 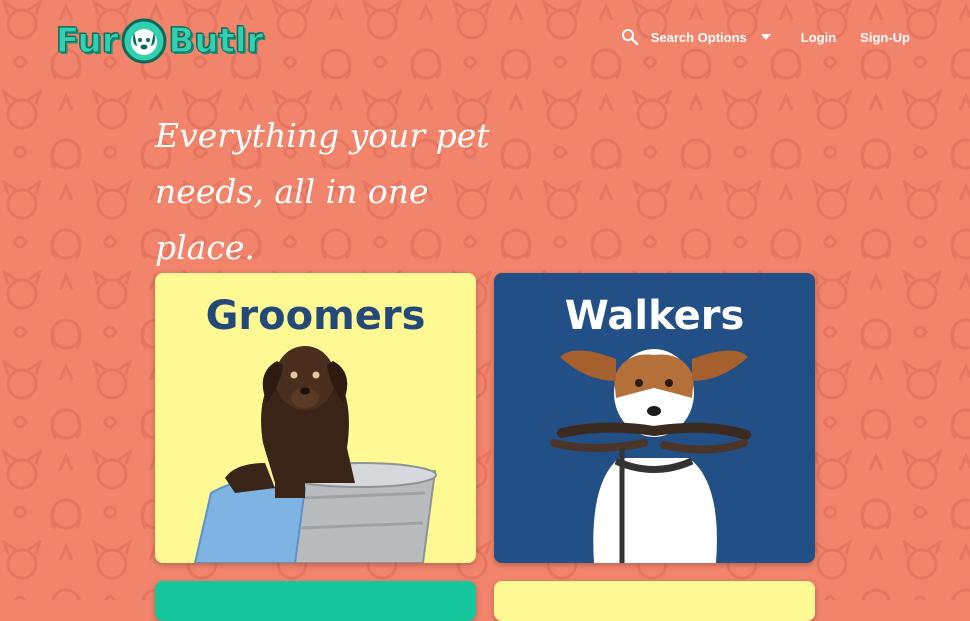 I want to click on search-options-label: Search Options, so click(x=699, y=37).